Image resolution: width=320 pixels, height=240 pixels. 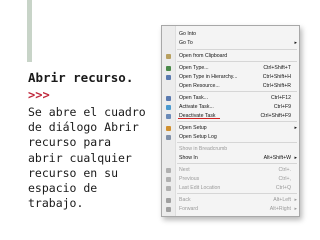 What do you see at coordinates (70, 142) in the screenshot?
I see `body-line: recurso para` at bounding box center [70, 142].